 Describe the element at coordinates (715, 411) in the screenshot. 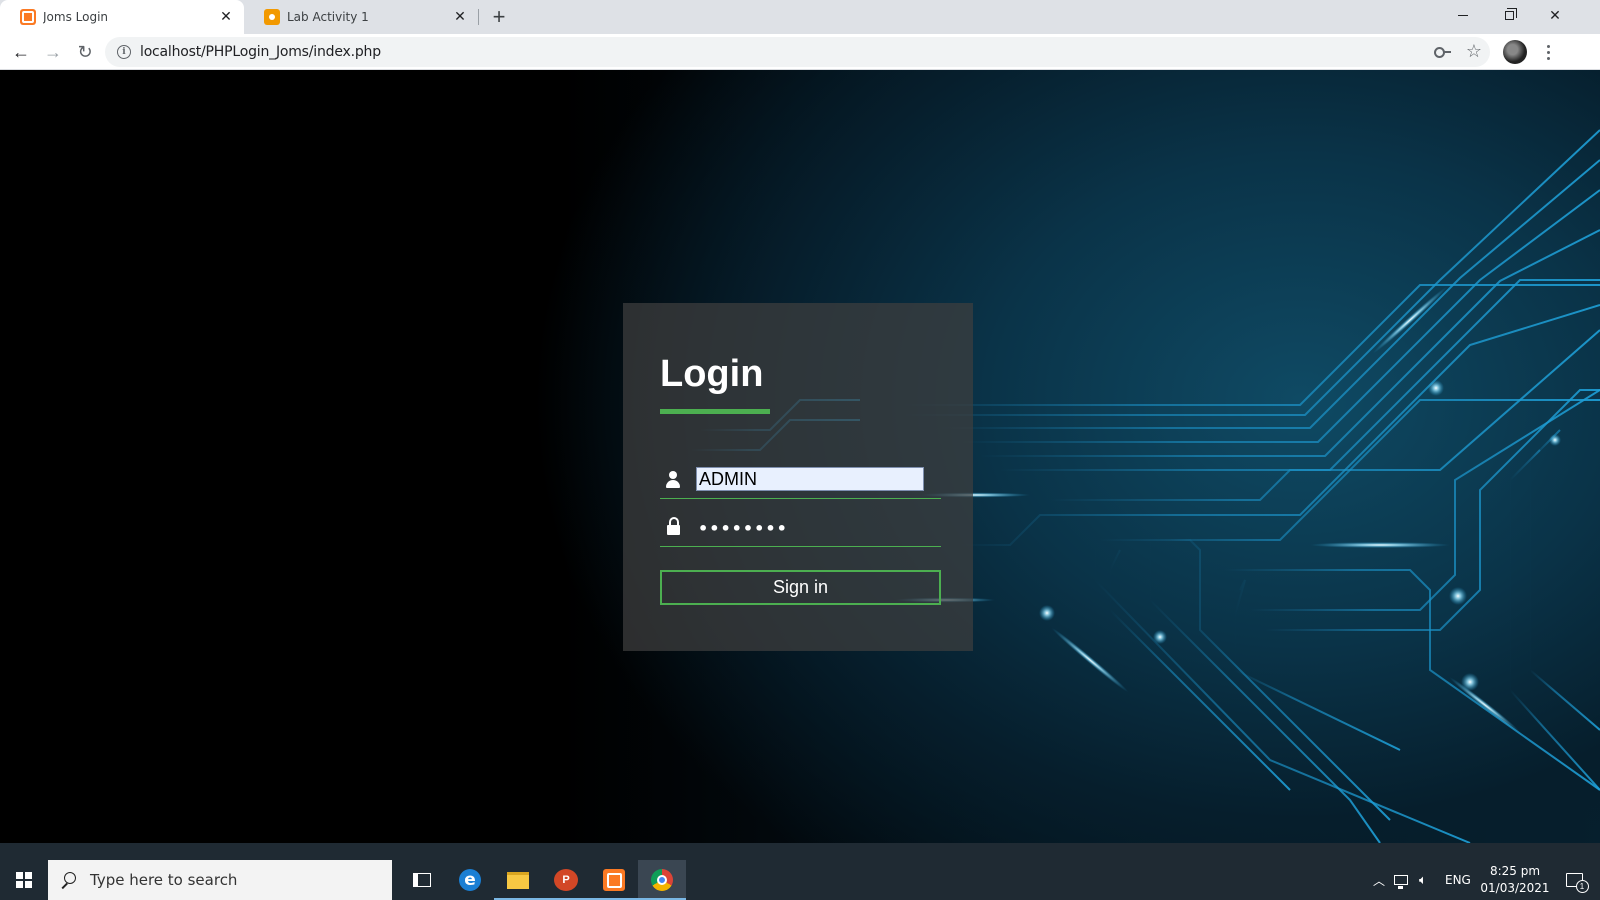

I see `title-underline` at that location.